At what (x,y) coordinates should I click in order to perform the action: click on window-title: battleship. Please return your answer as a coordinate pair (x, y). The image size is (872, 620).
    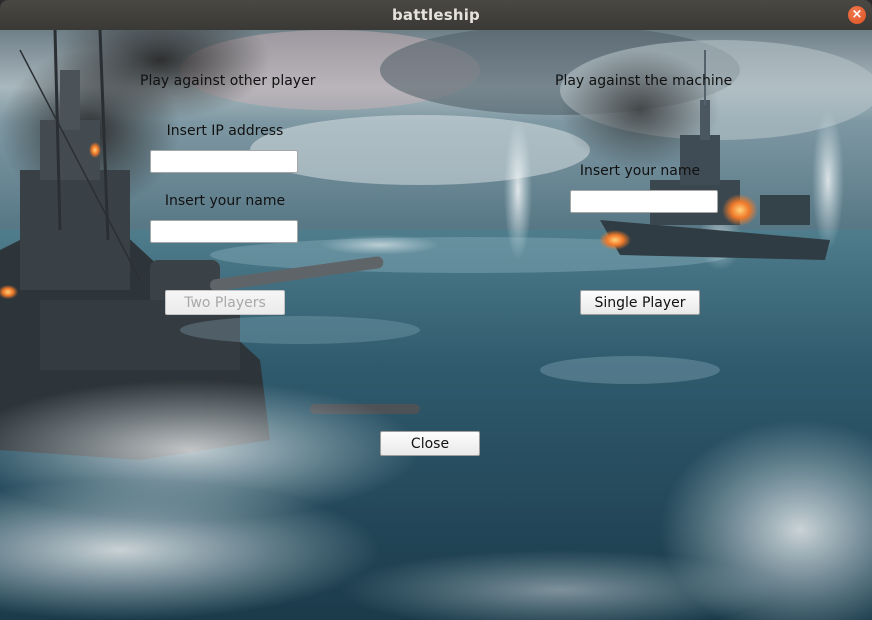
    Looking at the image, I should click on (435, 15).